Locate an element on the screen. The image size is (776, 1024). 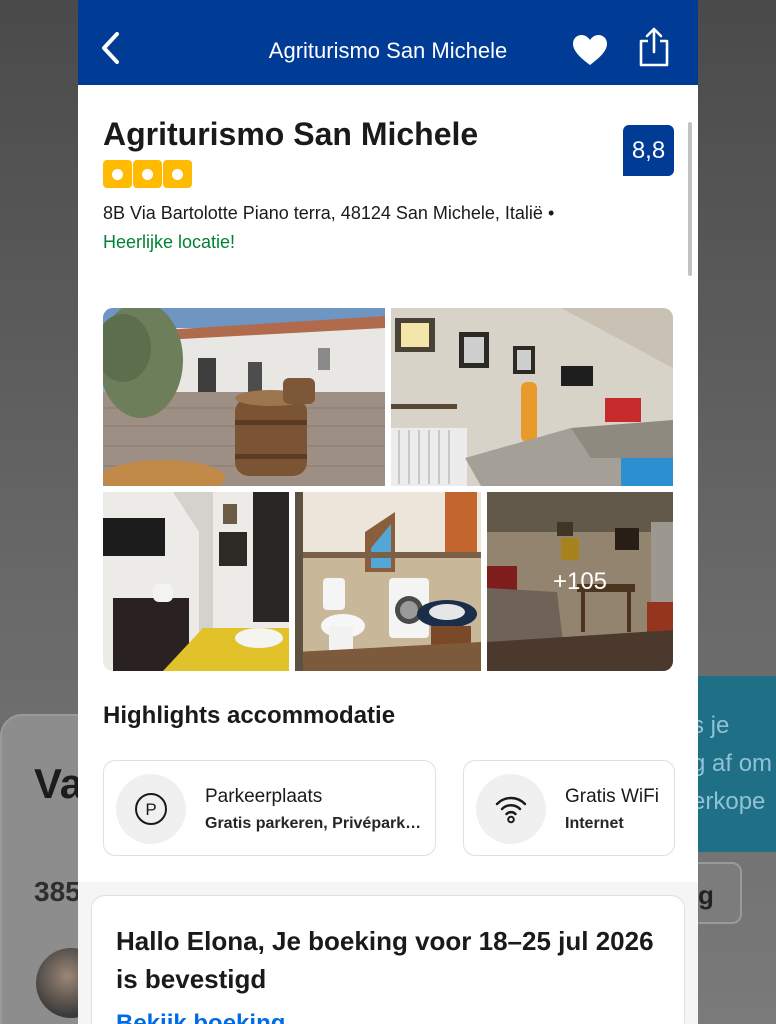
heart-icon is located at coordinates (590, 50).